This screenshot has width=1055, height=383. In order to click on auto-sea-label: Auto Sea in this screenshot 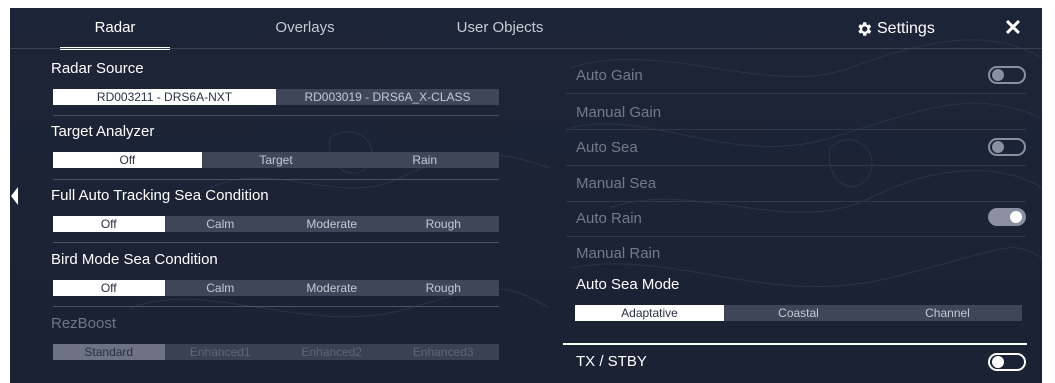, I will do `click(607, 147)`.